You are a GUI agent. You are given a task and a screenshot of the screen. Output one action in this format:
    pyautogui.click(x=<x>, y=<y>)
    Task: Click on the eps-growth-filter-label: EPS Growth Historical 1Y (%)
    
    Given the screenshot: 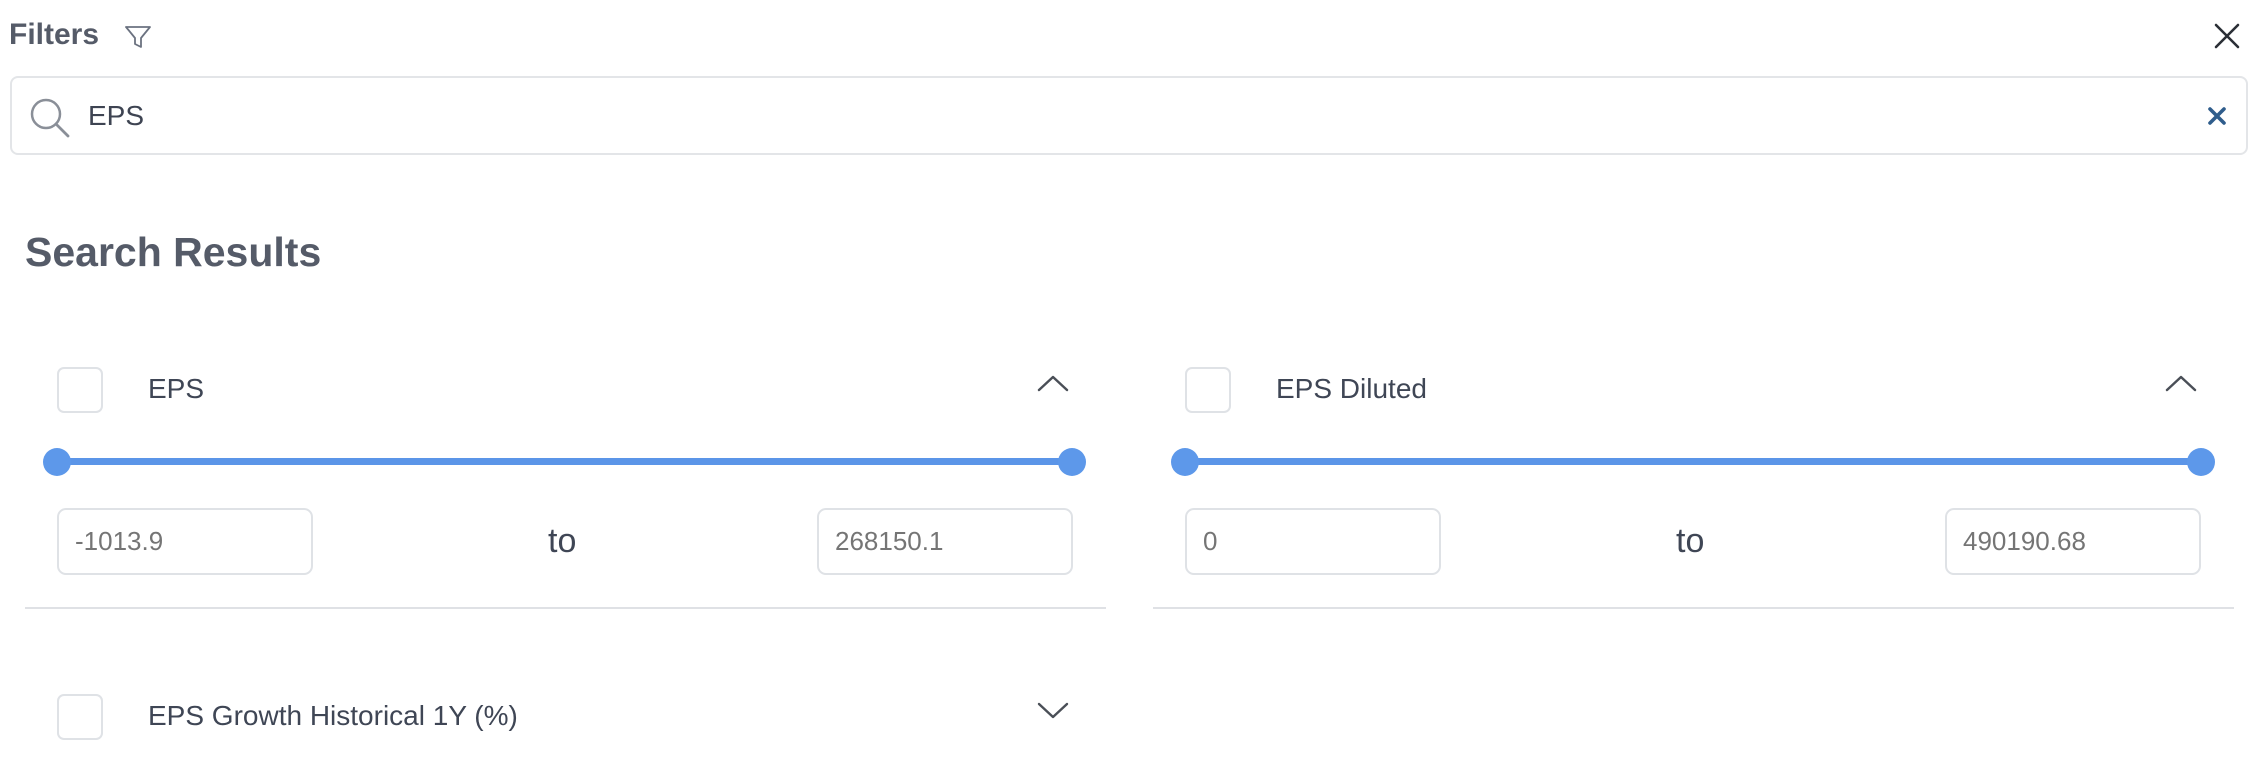 What is the action you would take?
    pyautogui.click(x=333, y=715)
    